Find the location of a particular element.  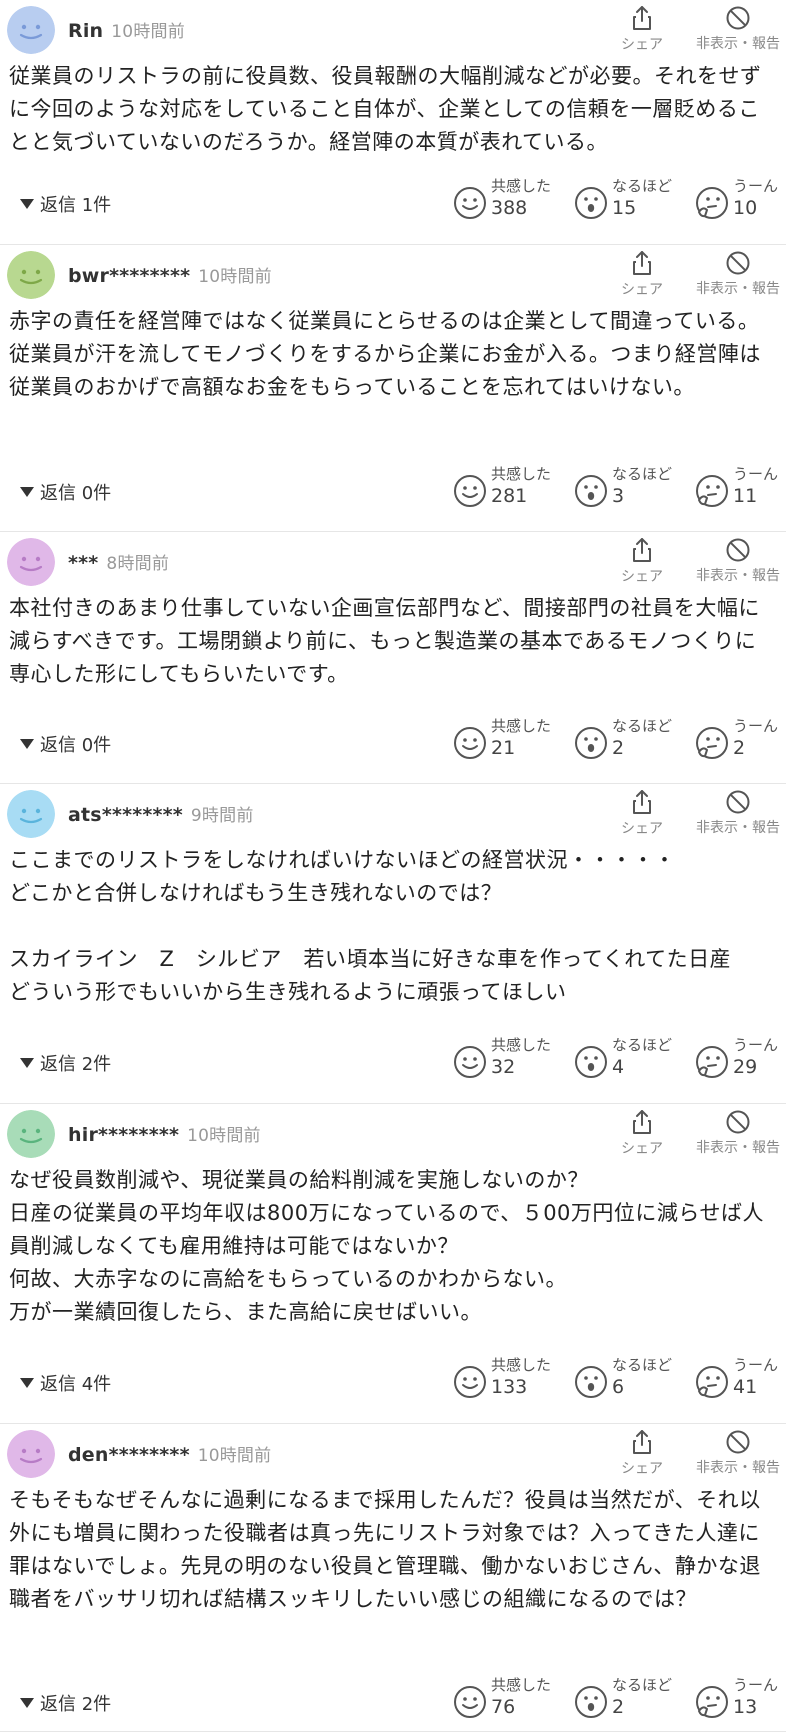

username: *** 8時間前 is located at coordinates (118, 561).